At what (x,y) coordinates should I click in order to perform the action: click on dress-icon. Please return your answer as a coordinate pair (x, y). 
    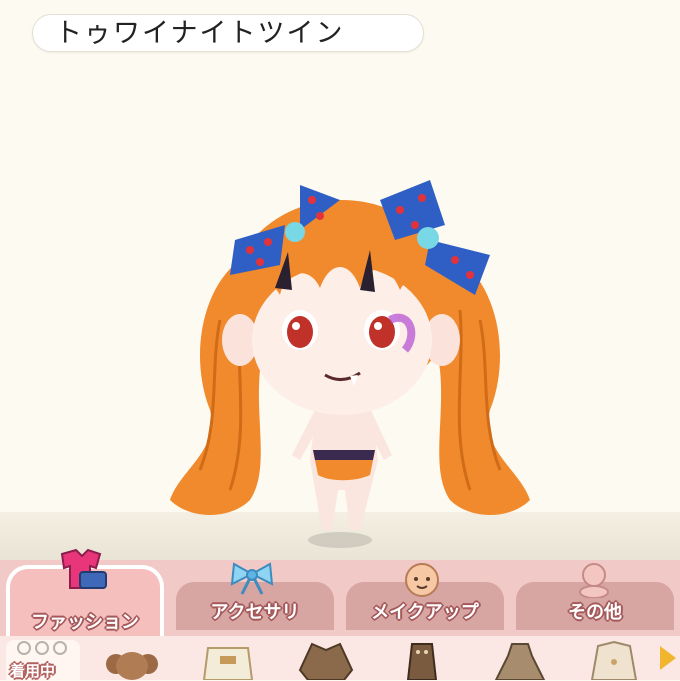
    Looking at the image, I should click on (520, 660).